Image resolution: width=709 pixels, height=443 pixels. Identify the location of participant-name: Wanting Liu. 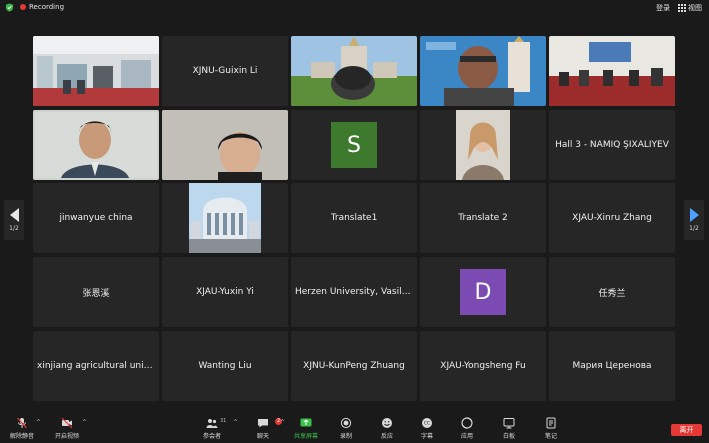
(225, 366).